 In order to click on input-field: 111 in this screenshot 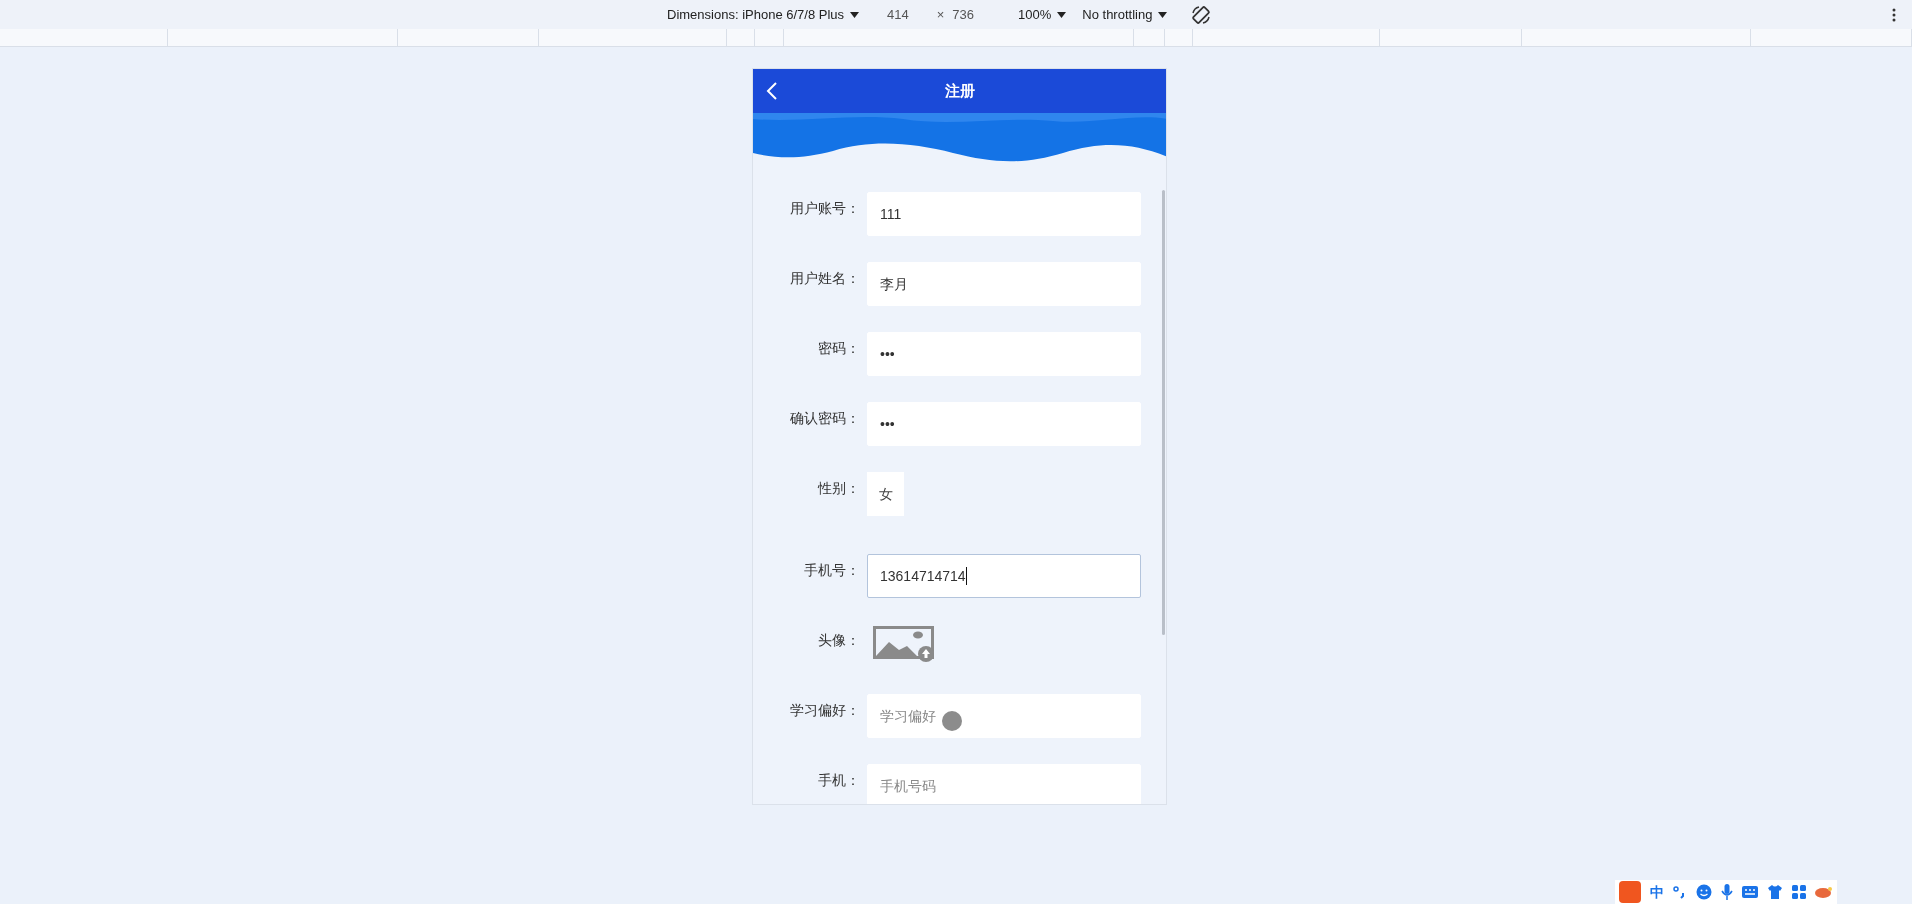, I will do `click(1004, 214)`.